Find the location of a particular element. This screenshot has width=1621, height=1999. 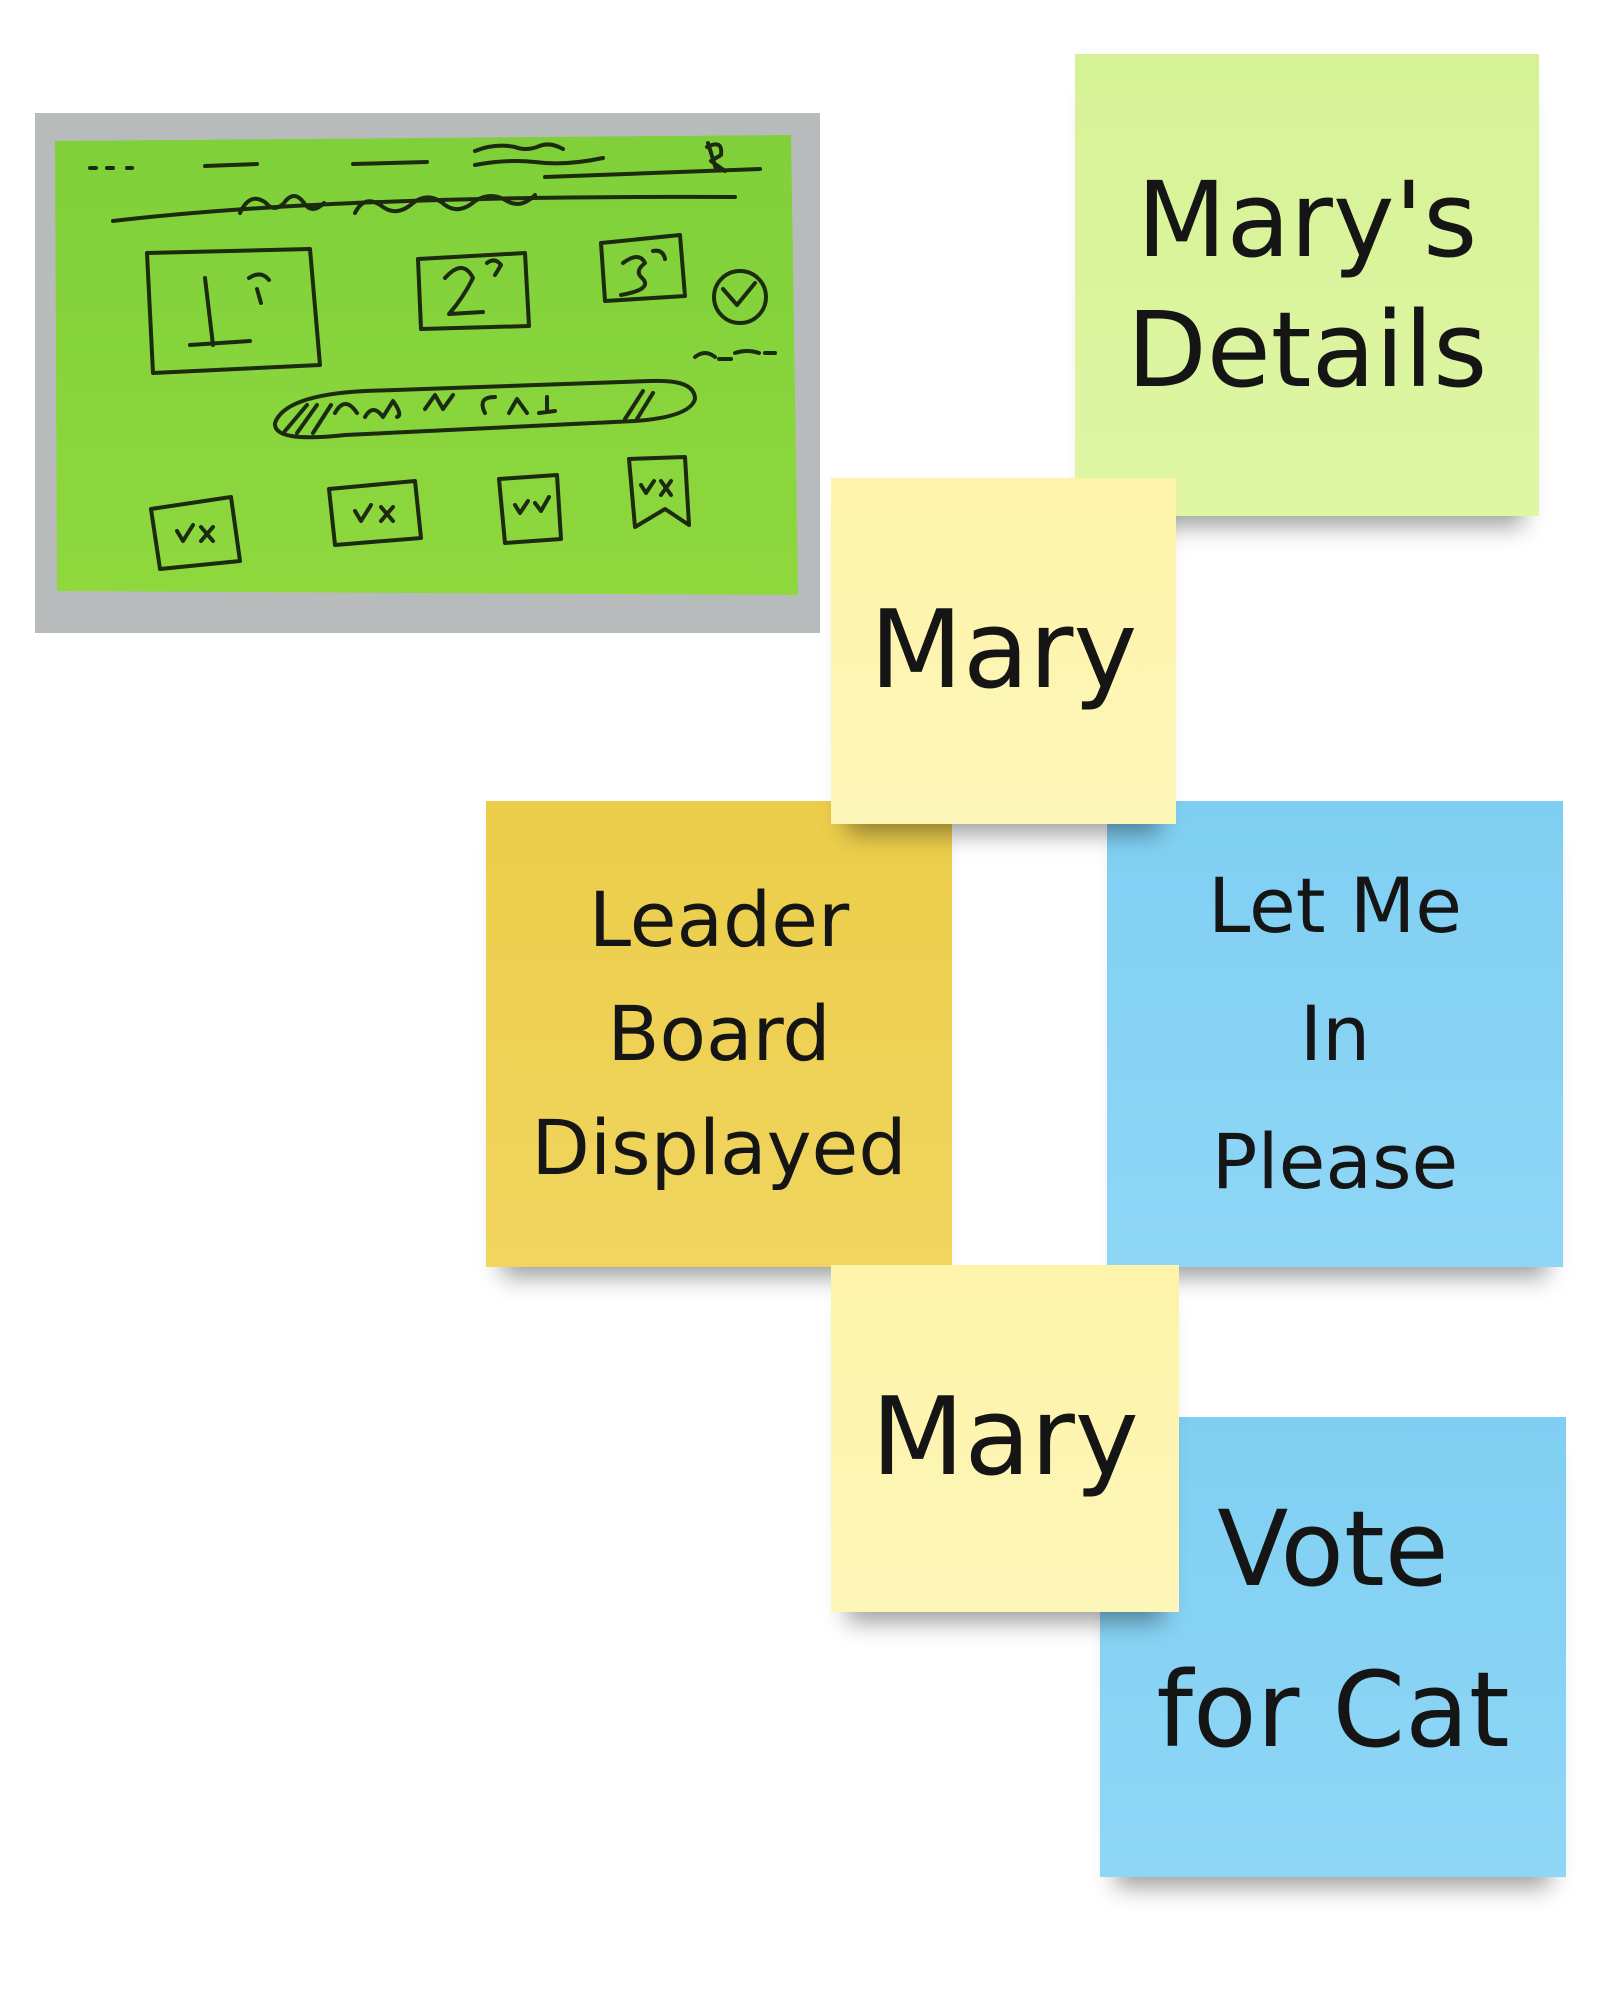

sticky-line: In is located at coordinates (1335, 1034).